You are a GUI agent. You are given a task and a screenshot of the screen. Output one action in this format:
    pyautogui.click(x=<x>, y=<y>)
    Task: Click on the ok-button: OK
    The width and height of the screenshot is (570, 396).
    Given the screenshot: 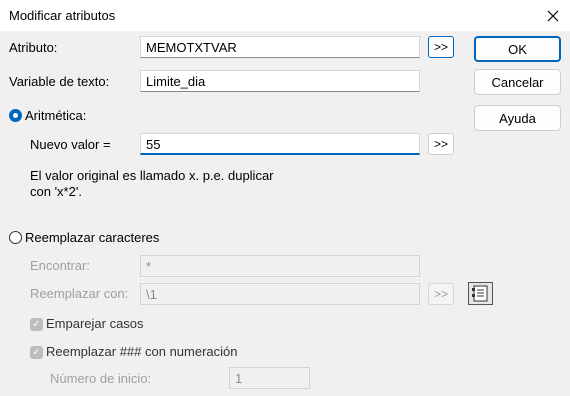 What is the action you would take?
    pyautogui.click(x=517, y=49)
    